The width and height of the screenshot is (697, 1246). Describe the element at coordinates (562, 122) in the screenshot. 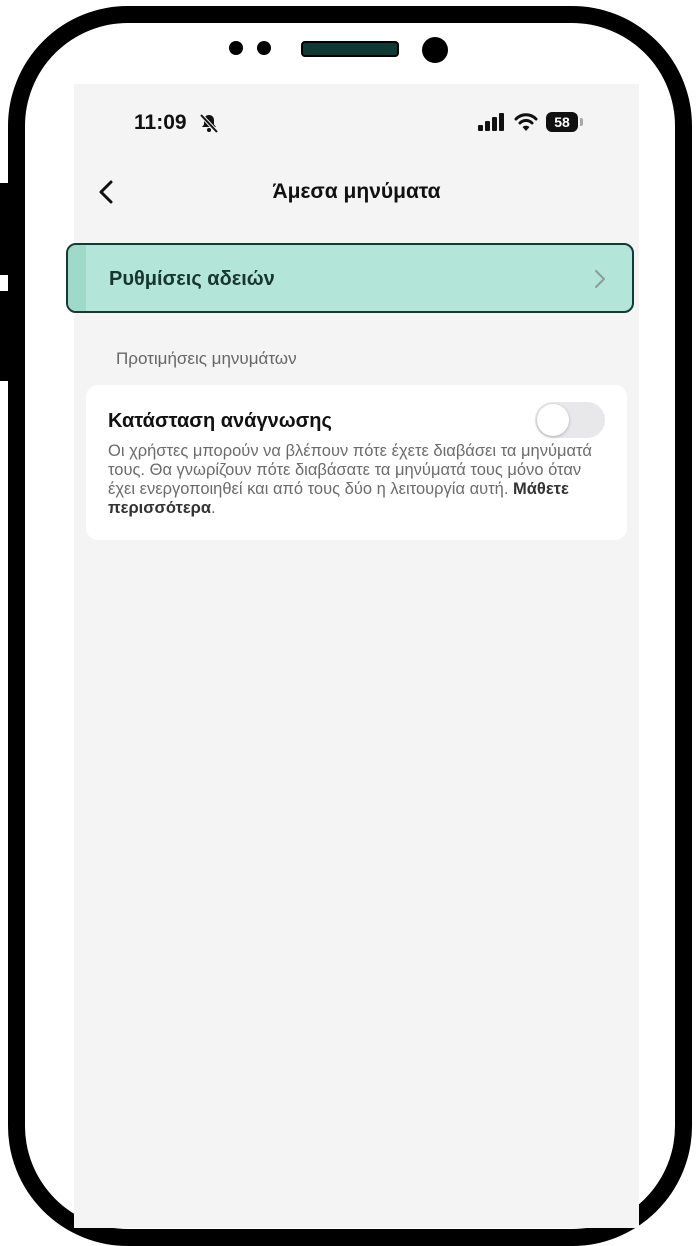

I see `battery-icon: 58` at that location.